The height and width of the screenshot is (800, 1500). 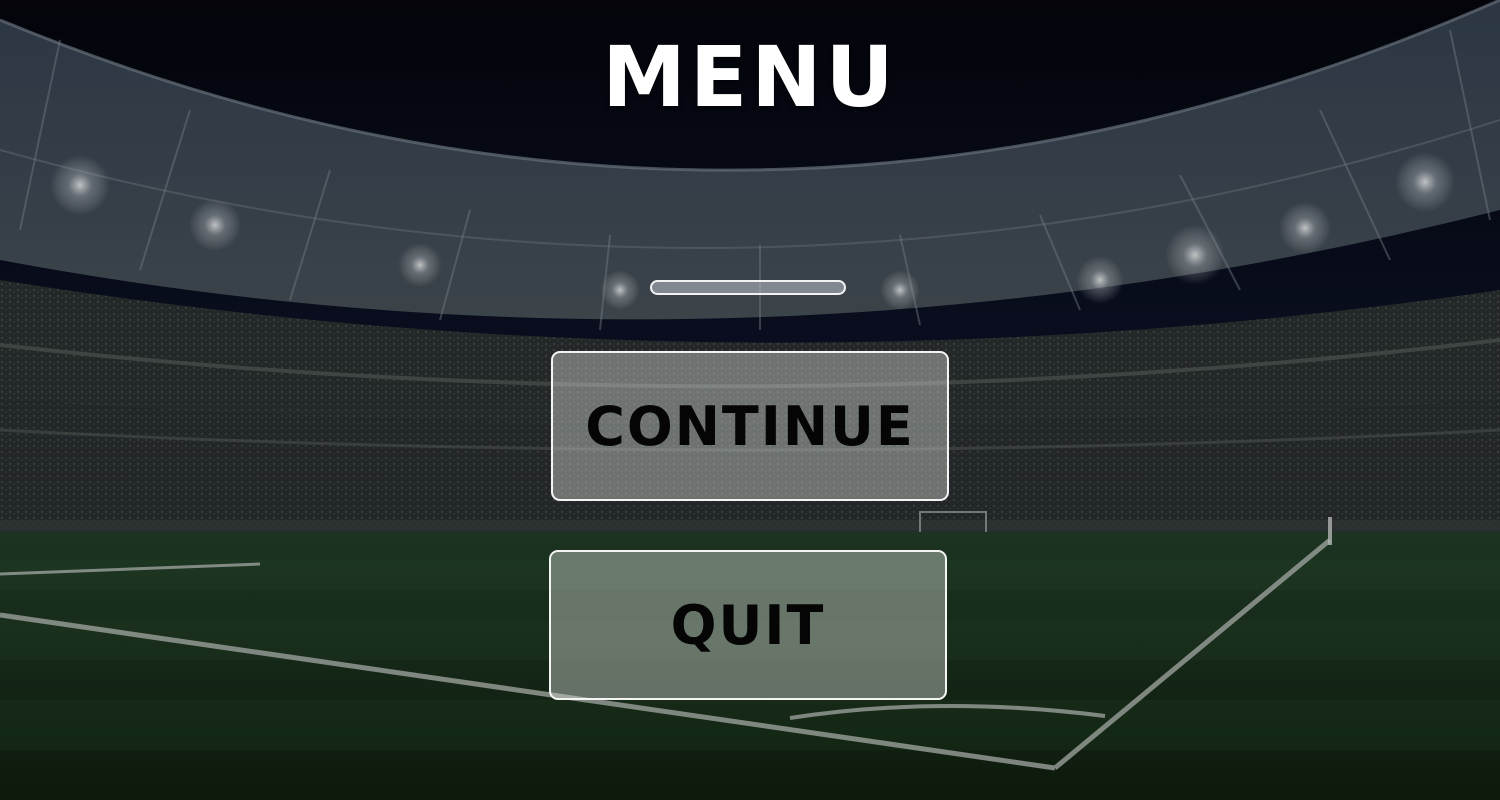 What do you see at coordinates (750, 77) in the screenshot?
I see `menu-title: MENU` at bounding box center [750, 77].